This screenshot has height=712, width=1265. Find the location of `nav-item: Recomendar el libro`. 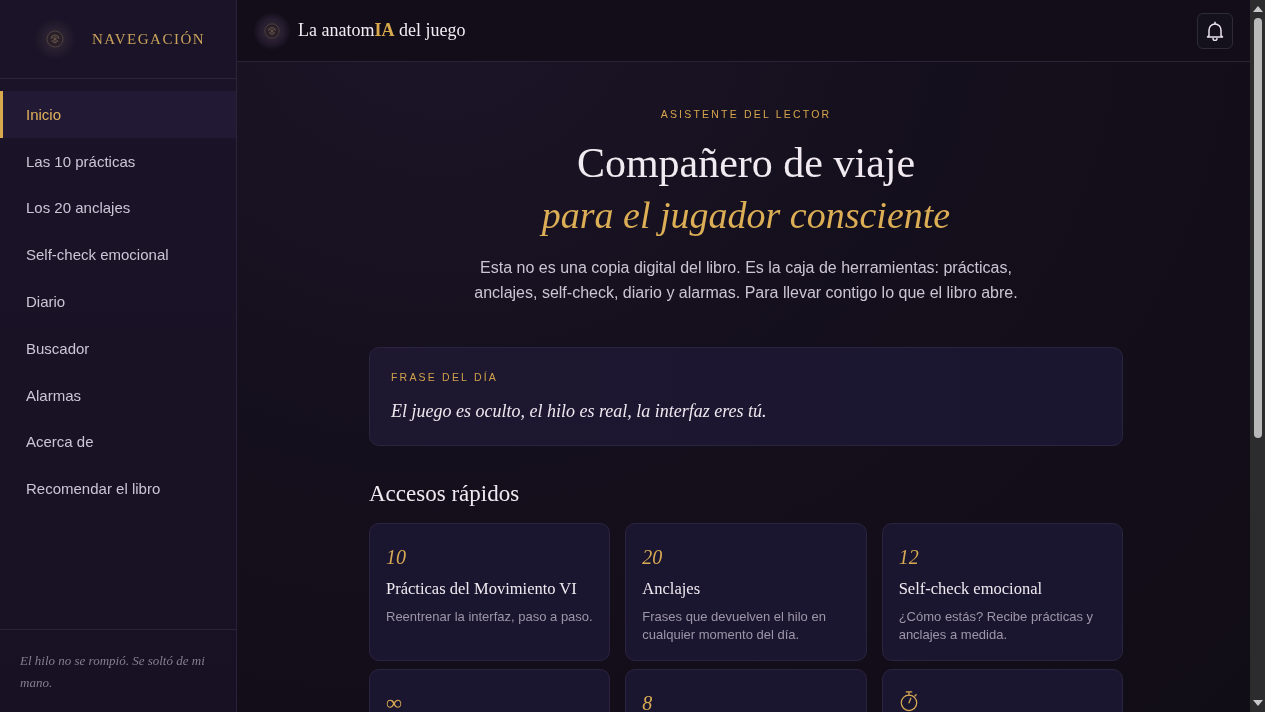

nav-item: Recomendar el libro is located at coordinates (118, 489).